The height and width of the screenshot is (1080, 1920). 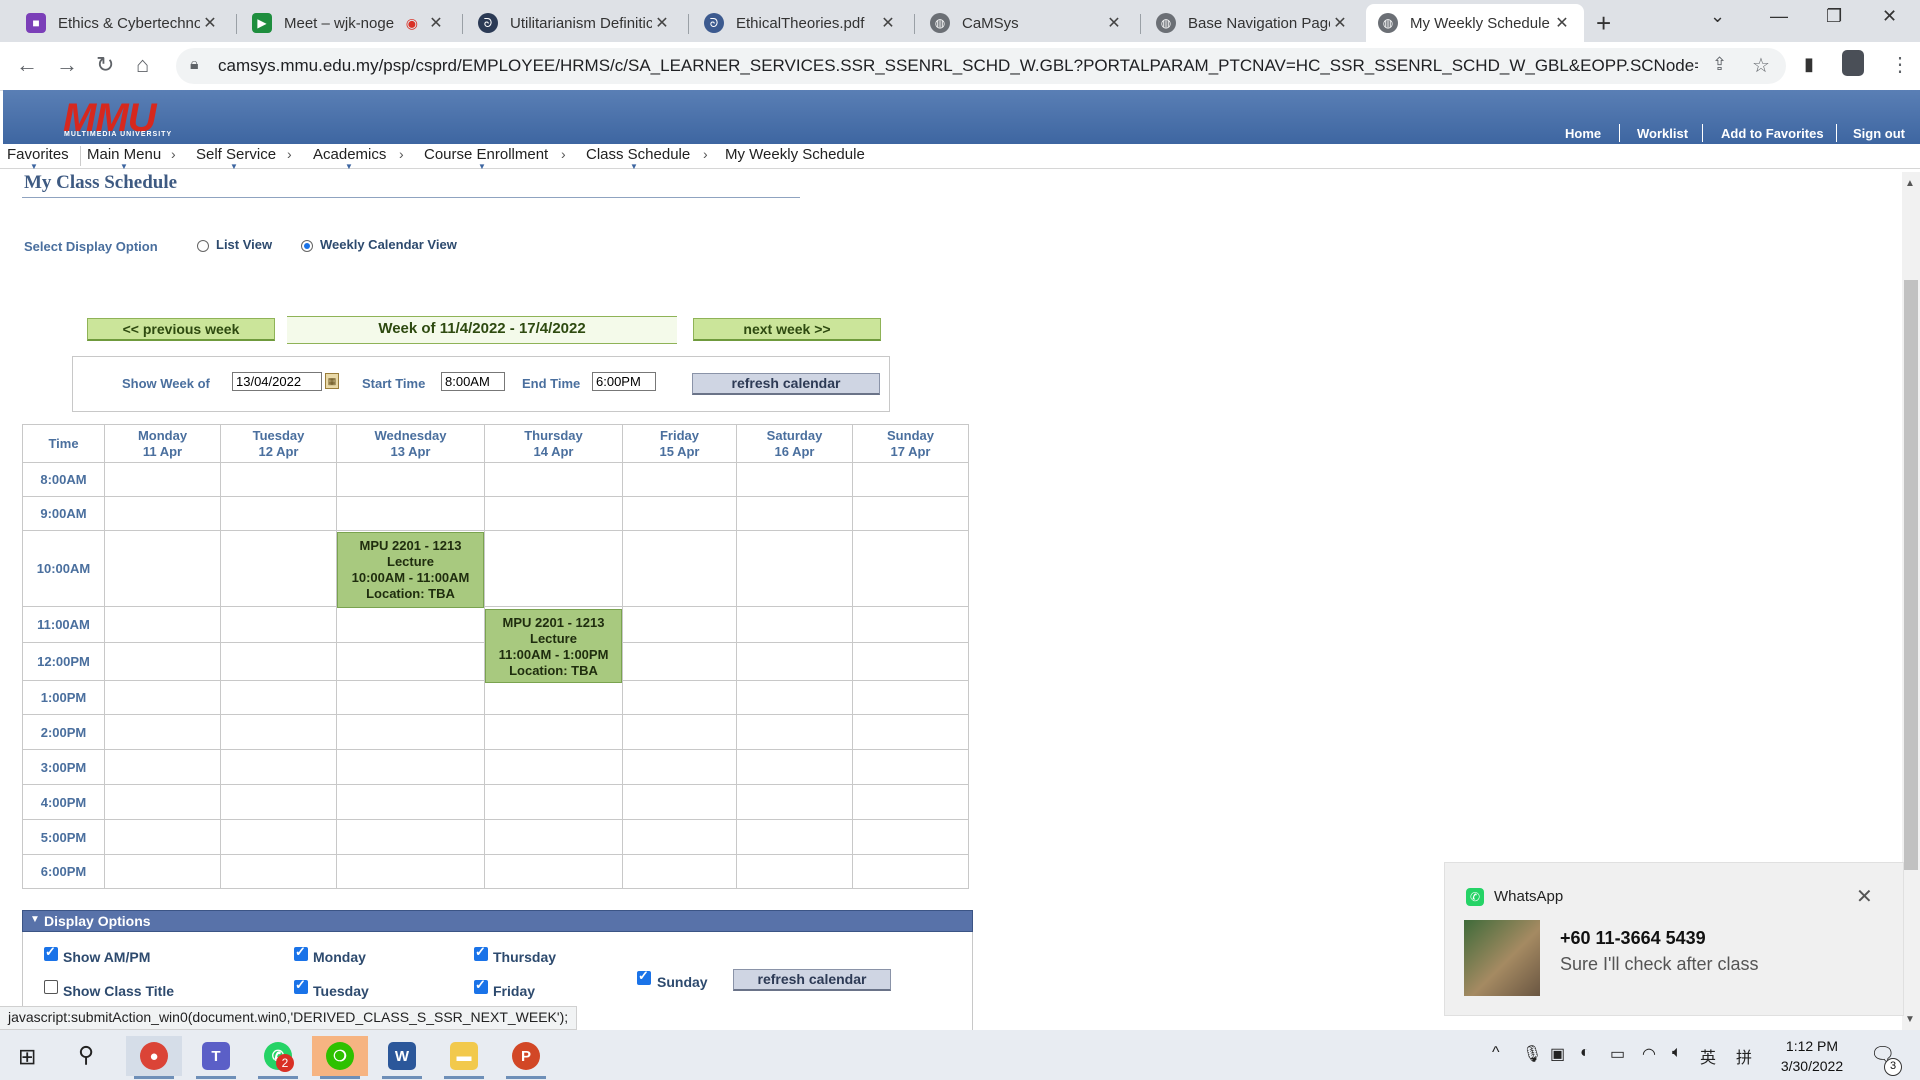 What do you see at coordinates (181, 329) in the screenshot?
I see `previous-week-button: << previous week` at bounding box center [181, 329].